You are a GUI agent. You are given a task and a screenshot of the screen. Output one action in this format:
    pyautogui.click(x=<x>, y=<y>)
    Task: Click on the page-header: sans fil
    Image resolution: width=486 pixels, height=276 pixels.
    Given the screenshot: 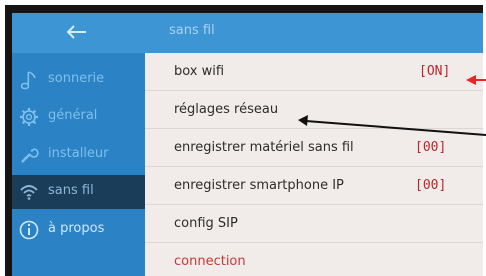 What is the action you would take?
    pyautogui.click(x=314, y=33)
    